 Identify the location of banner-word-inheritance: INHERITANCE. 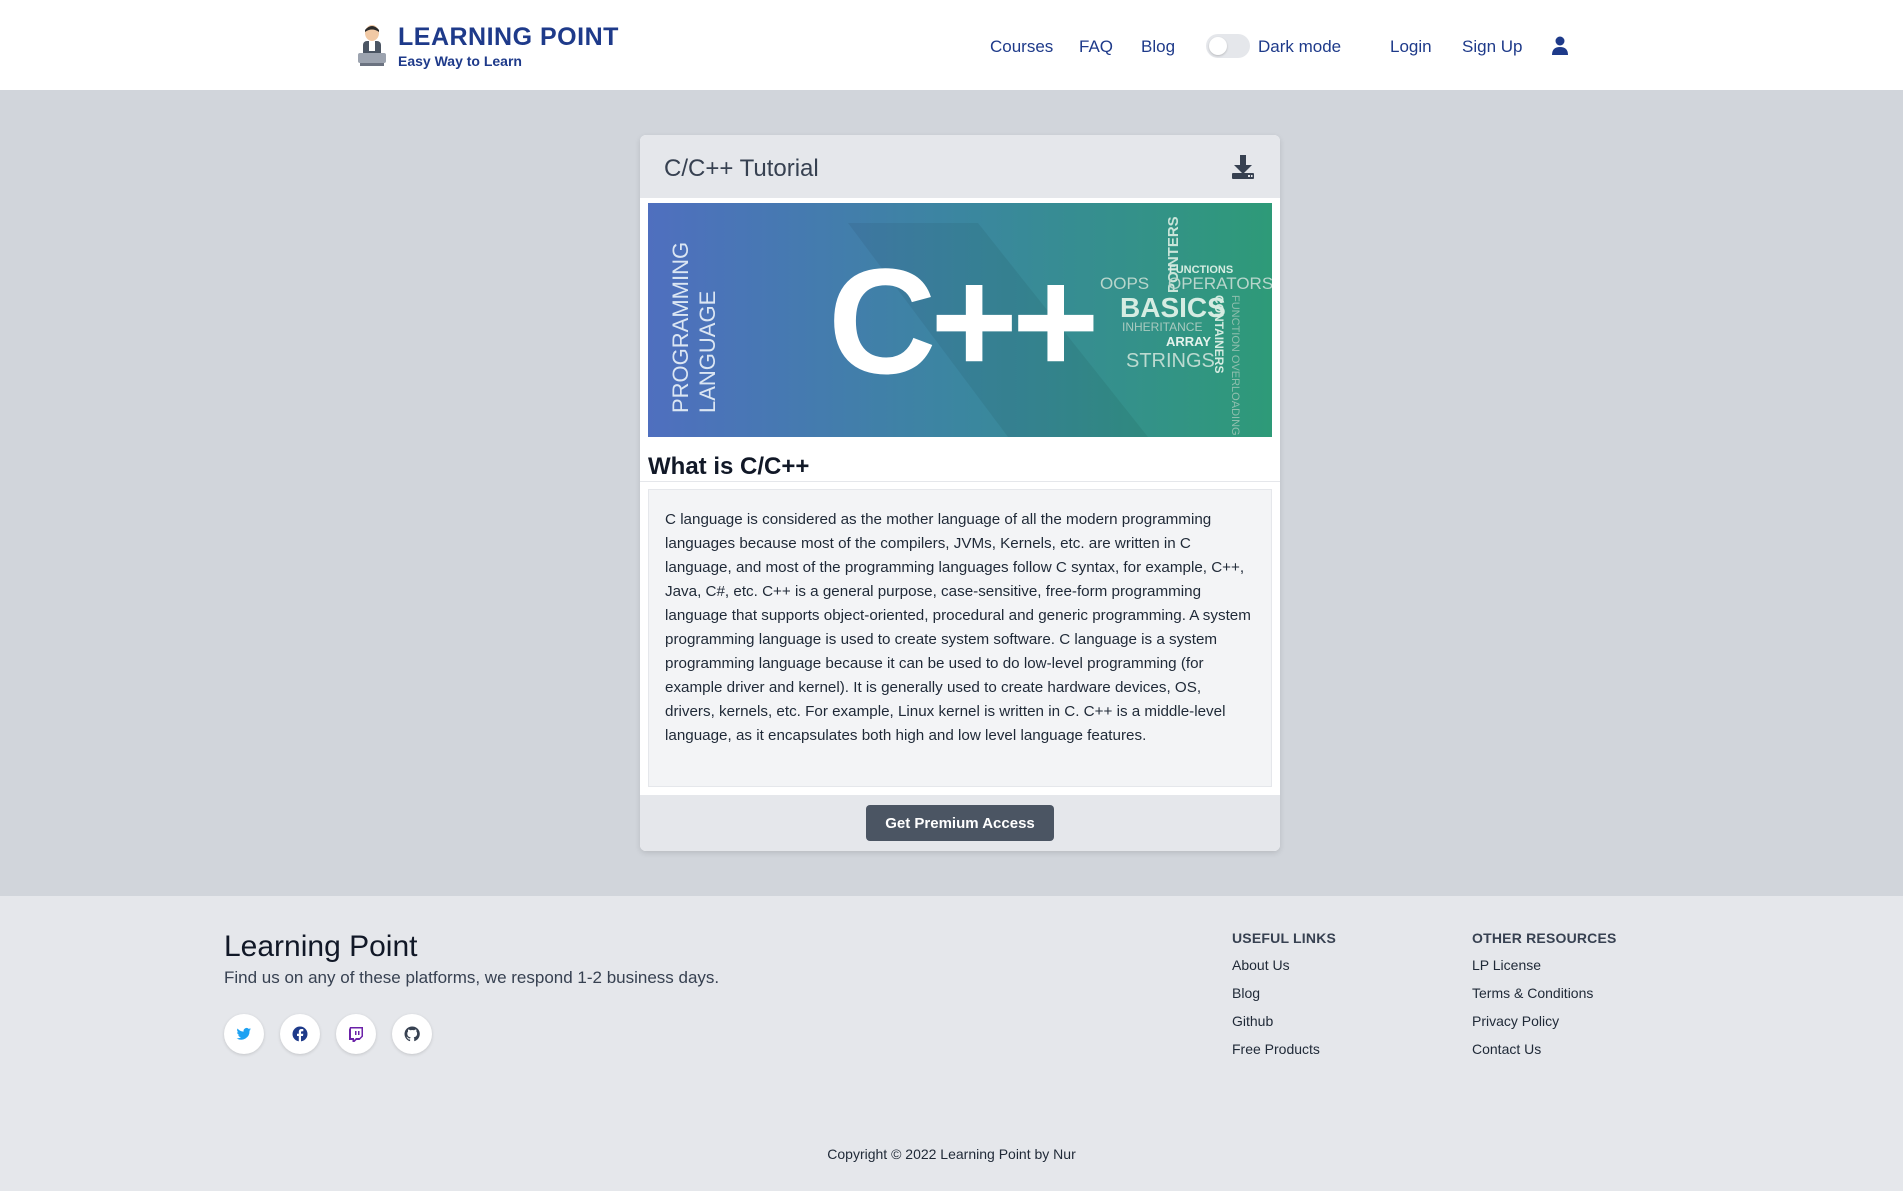
(1162, 327).